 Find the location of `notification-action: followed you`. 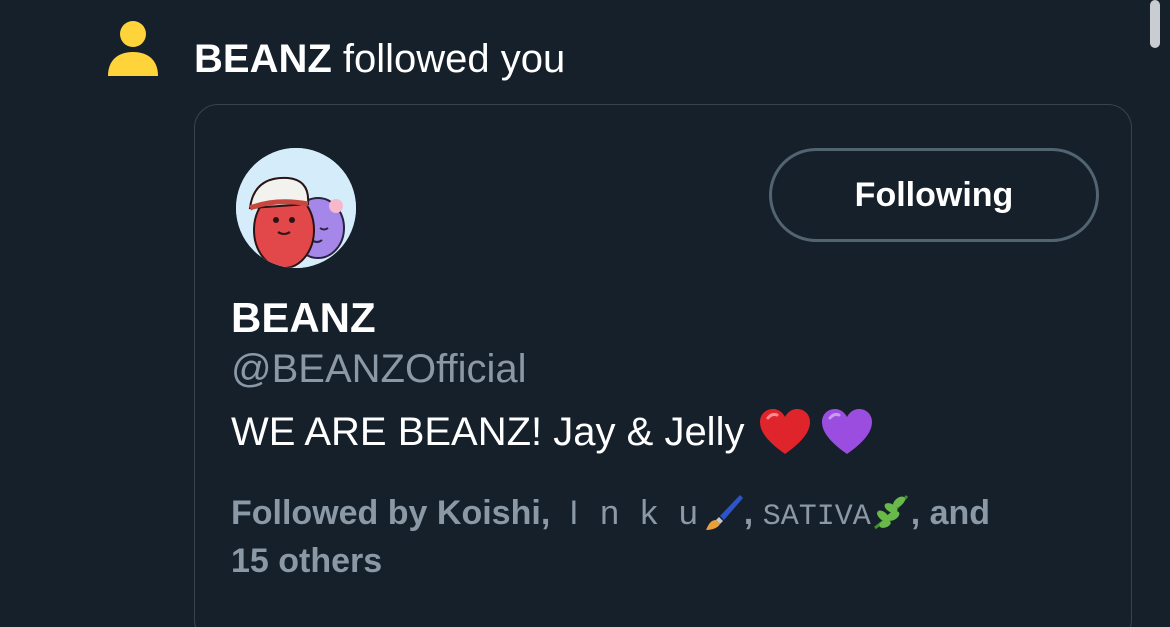

notification-action: followed you is located at coordinates (454, 59).